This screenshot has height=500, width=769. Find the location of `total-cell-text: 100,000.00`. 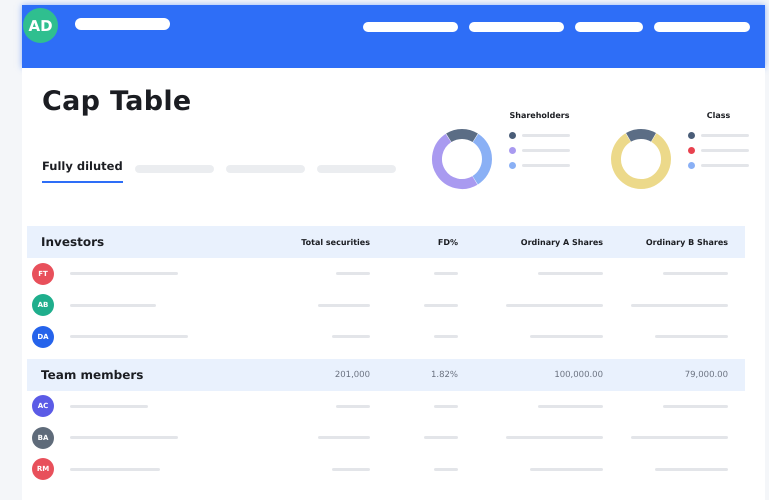

total-cell-text: 100,000.00 is located at coordinates (578, 375).